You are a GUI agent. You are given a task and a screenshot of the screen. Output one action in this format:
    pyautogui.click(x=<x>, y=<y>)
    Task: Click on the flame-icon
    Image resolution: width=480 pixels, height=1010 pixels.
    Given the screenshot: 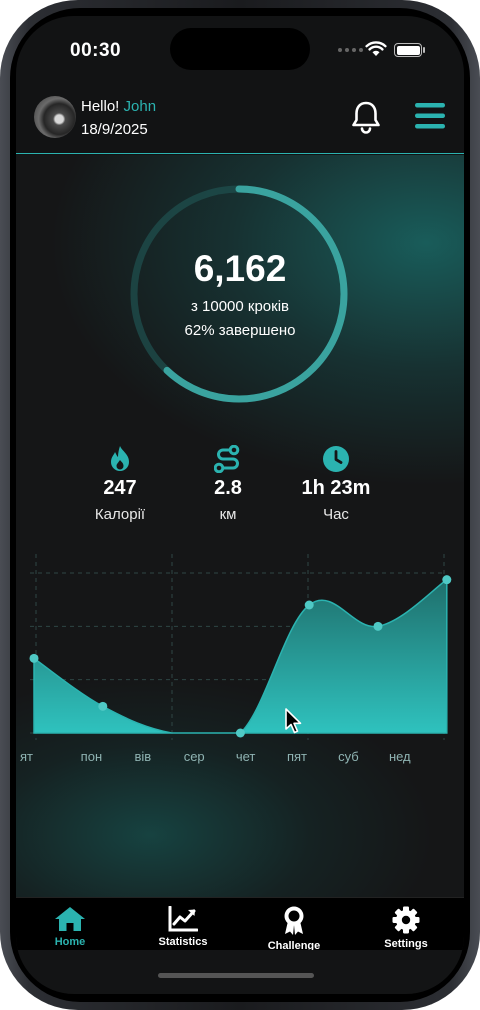 What is the action you would take?
    pyautogui.click(x=120, y=458)
    